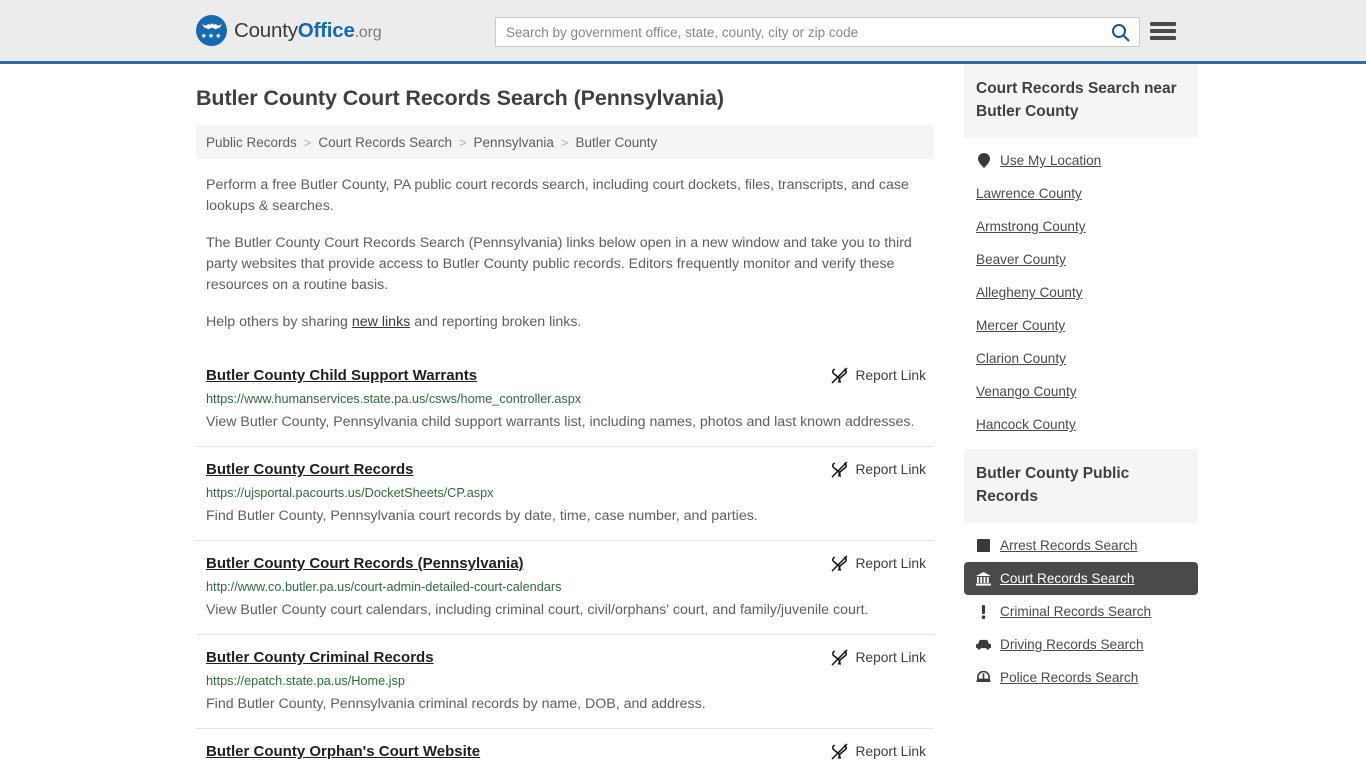 The height and width of the screenshot is (768, 1366). Describe the element at coordinates (326, 30) in the screenshot. I see `brand-part-office: Office` at that location.